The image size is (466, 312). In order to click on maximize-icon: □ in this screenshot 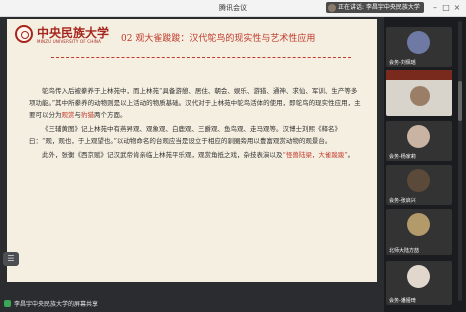, I will do `click(446, 7)`.